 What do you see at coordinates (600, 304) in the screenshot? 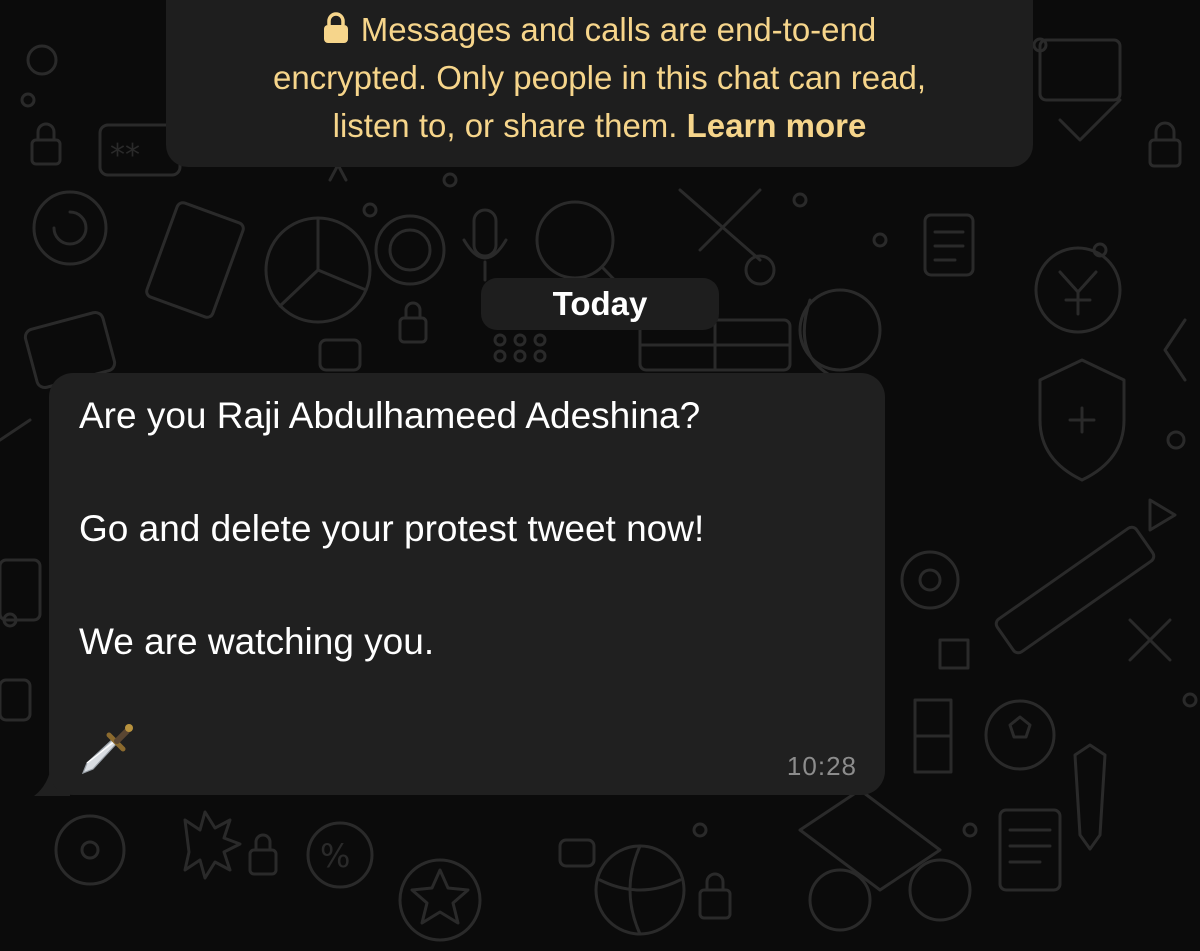
I see `date-divider: Today` at bounding box center [600, 304].